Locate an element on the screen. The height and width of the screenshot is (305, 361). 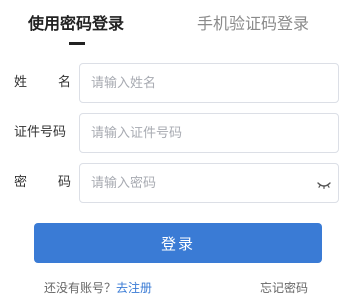
register-prompt: 还没有账号？去注册 is located at coordinates (98, 288).